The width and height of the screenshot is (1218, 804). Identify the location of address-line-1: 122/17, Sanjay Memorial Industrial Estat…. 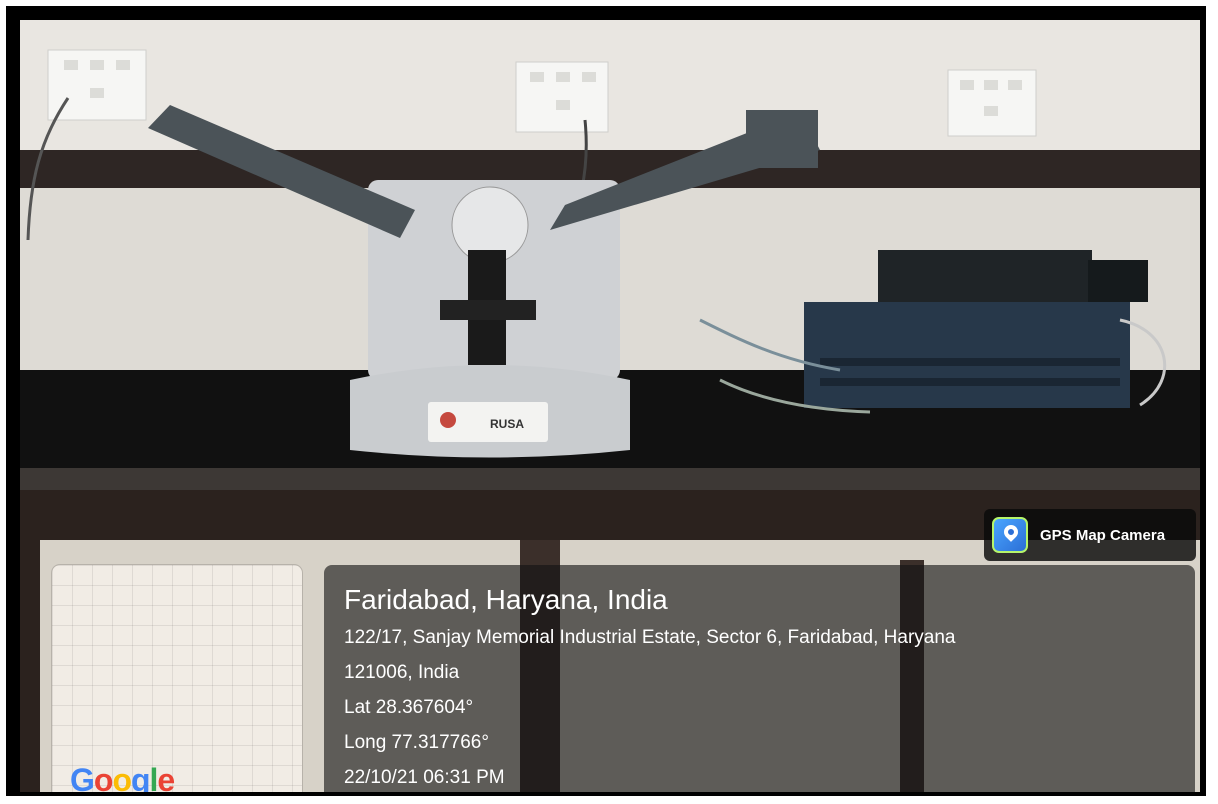
(650, 637).